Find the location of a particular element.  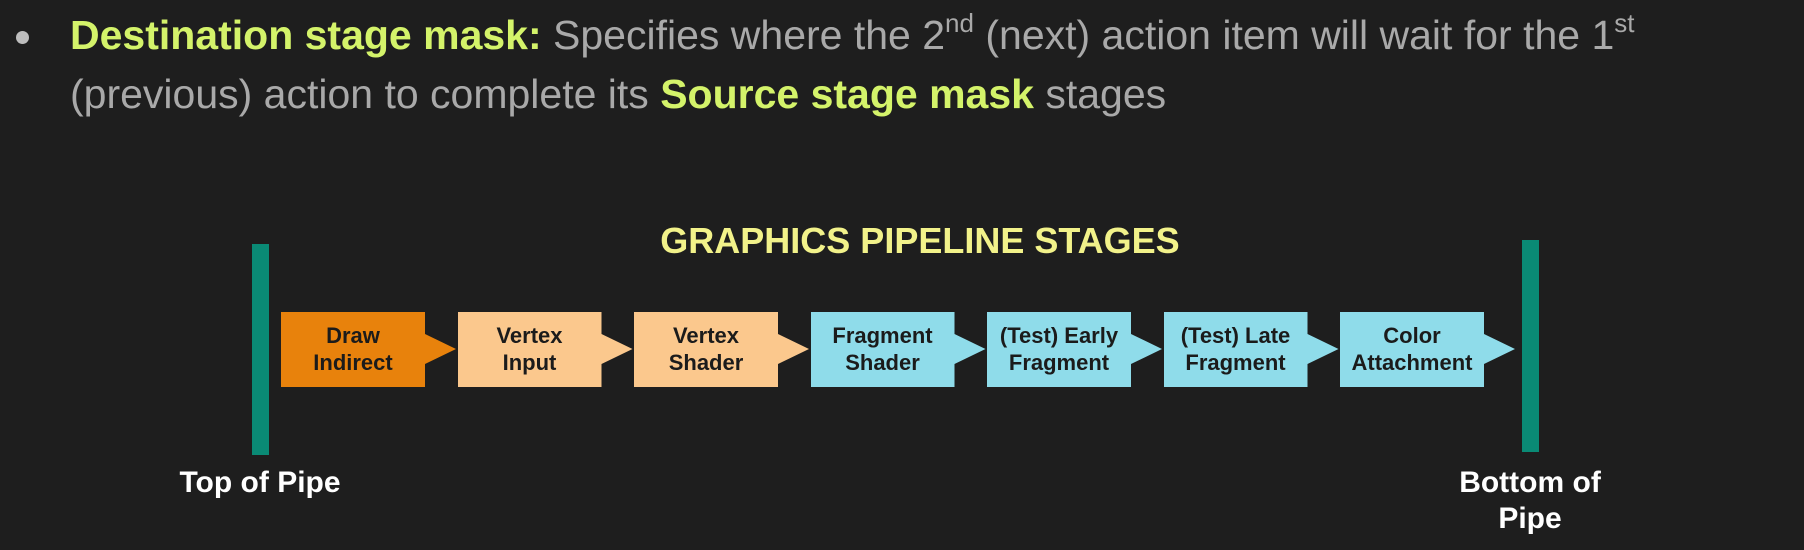

pipeline-stage: Color Attachment is located at coordinates (1428, 349).